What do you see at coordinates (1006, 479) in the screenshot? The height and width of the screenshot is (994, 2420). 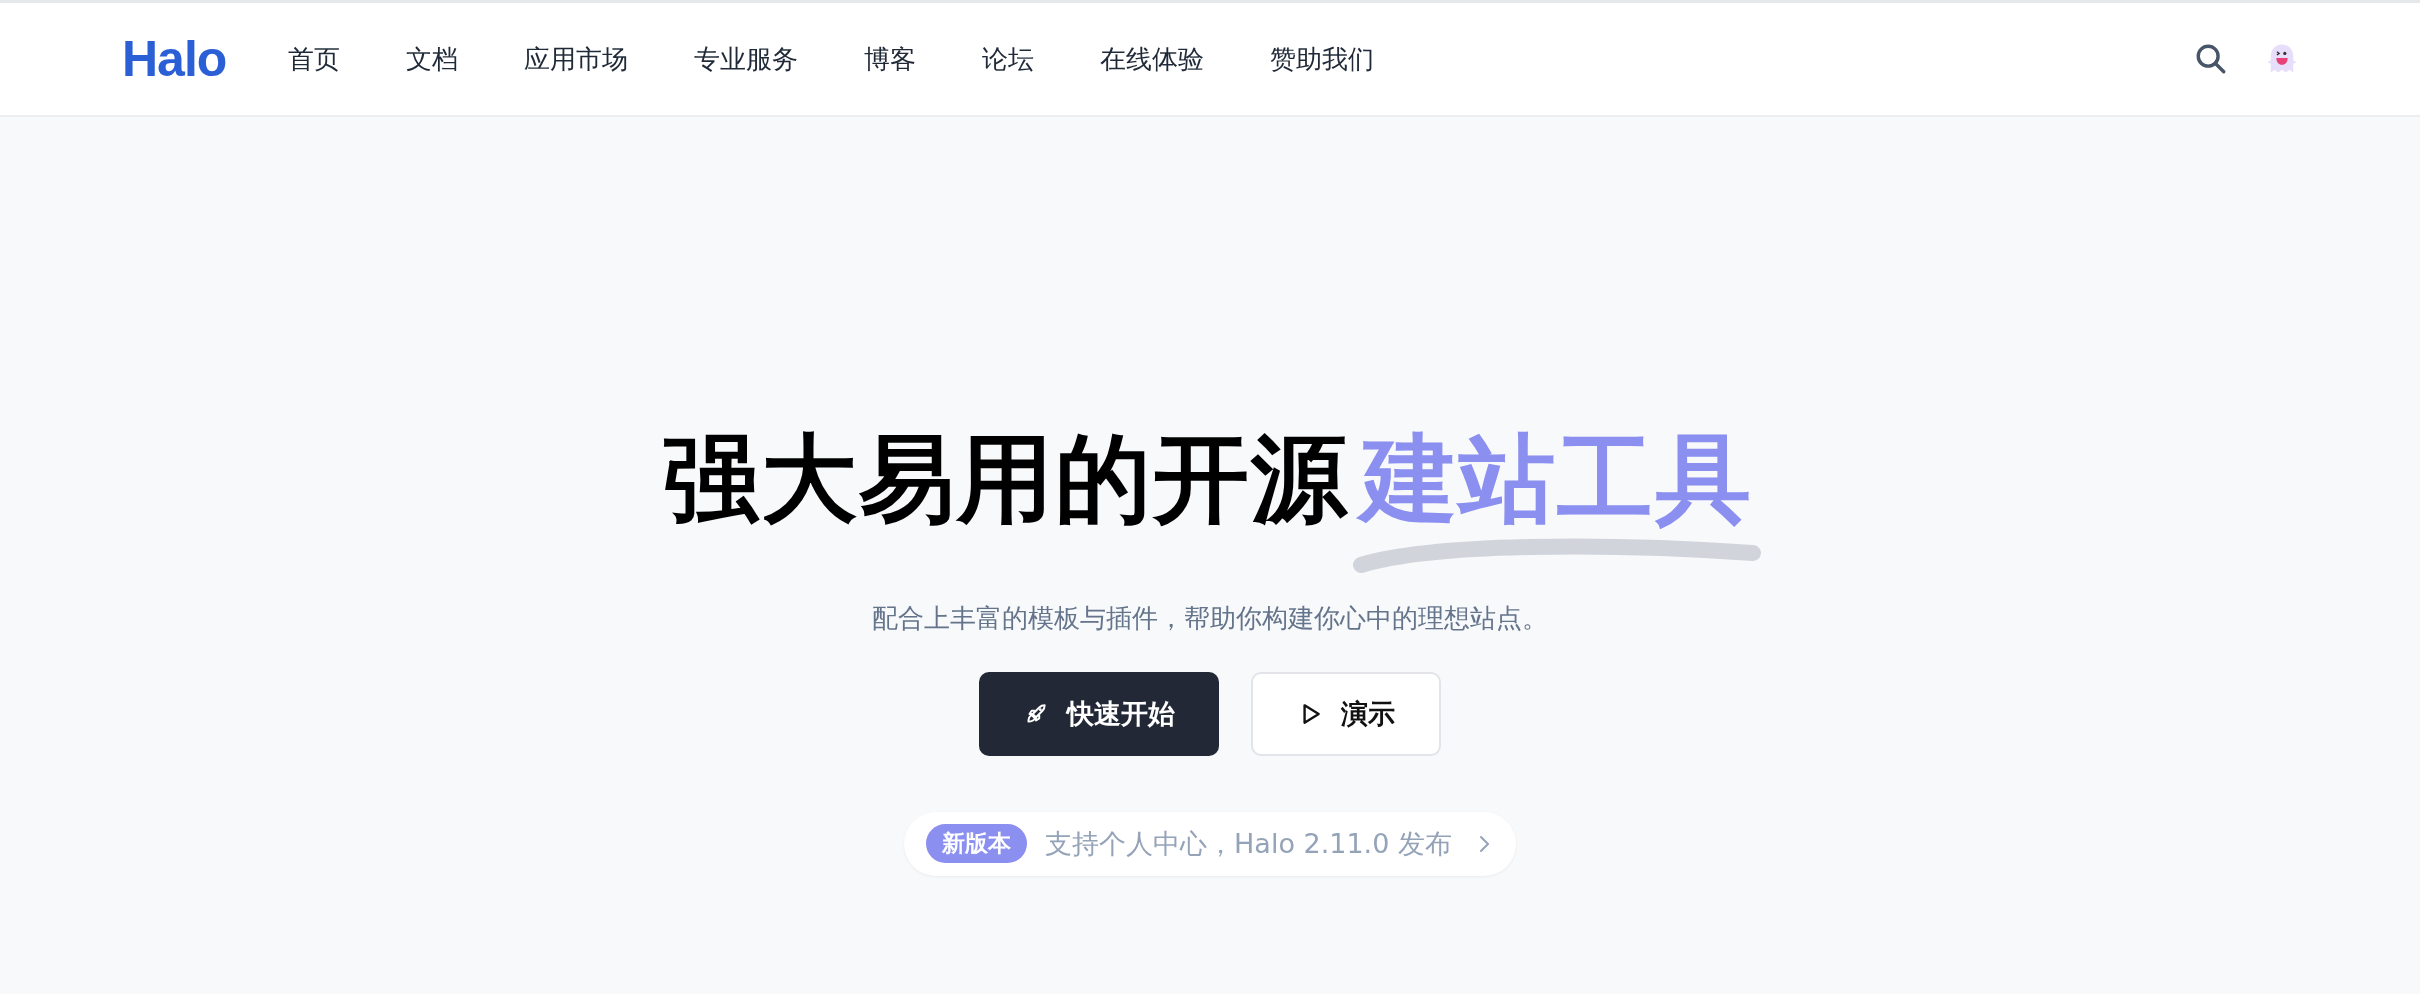 I see `hero-title: 强大易用的开源` at bounding box center [1006, 479].